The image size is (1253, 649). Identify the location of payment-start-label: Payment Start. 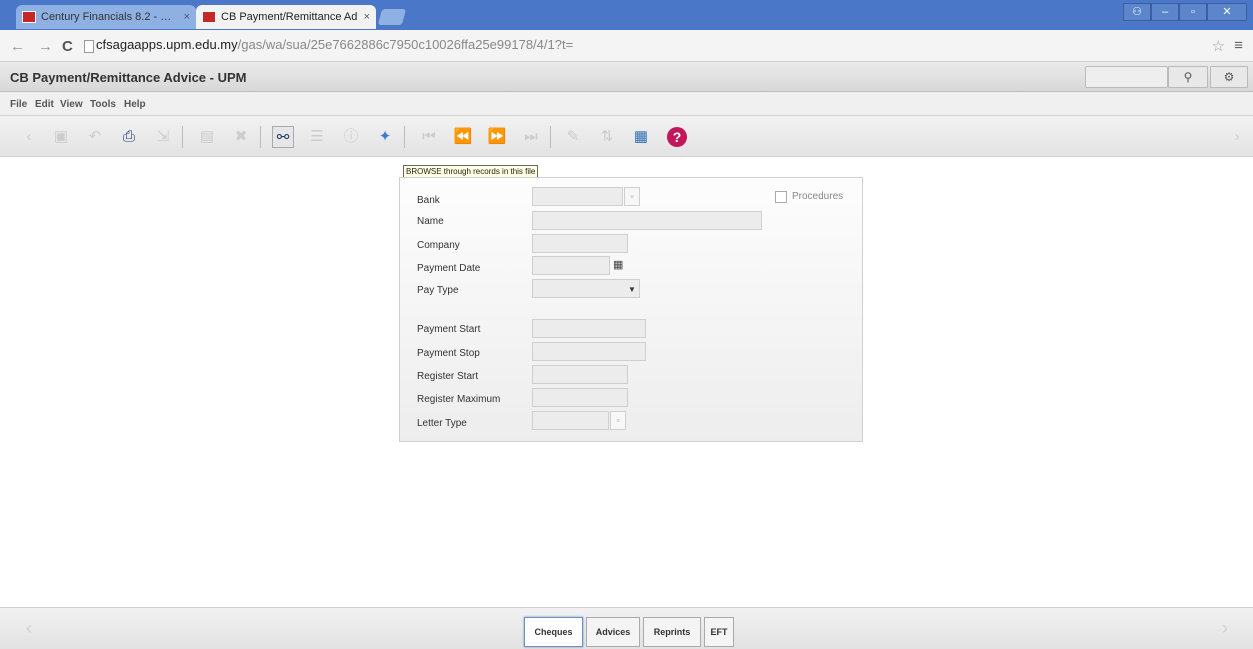
(449, 329).